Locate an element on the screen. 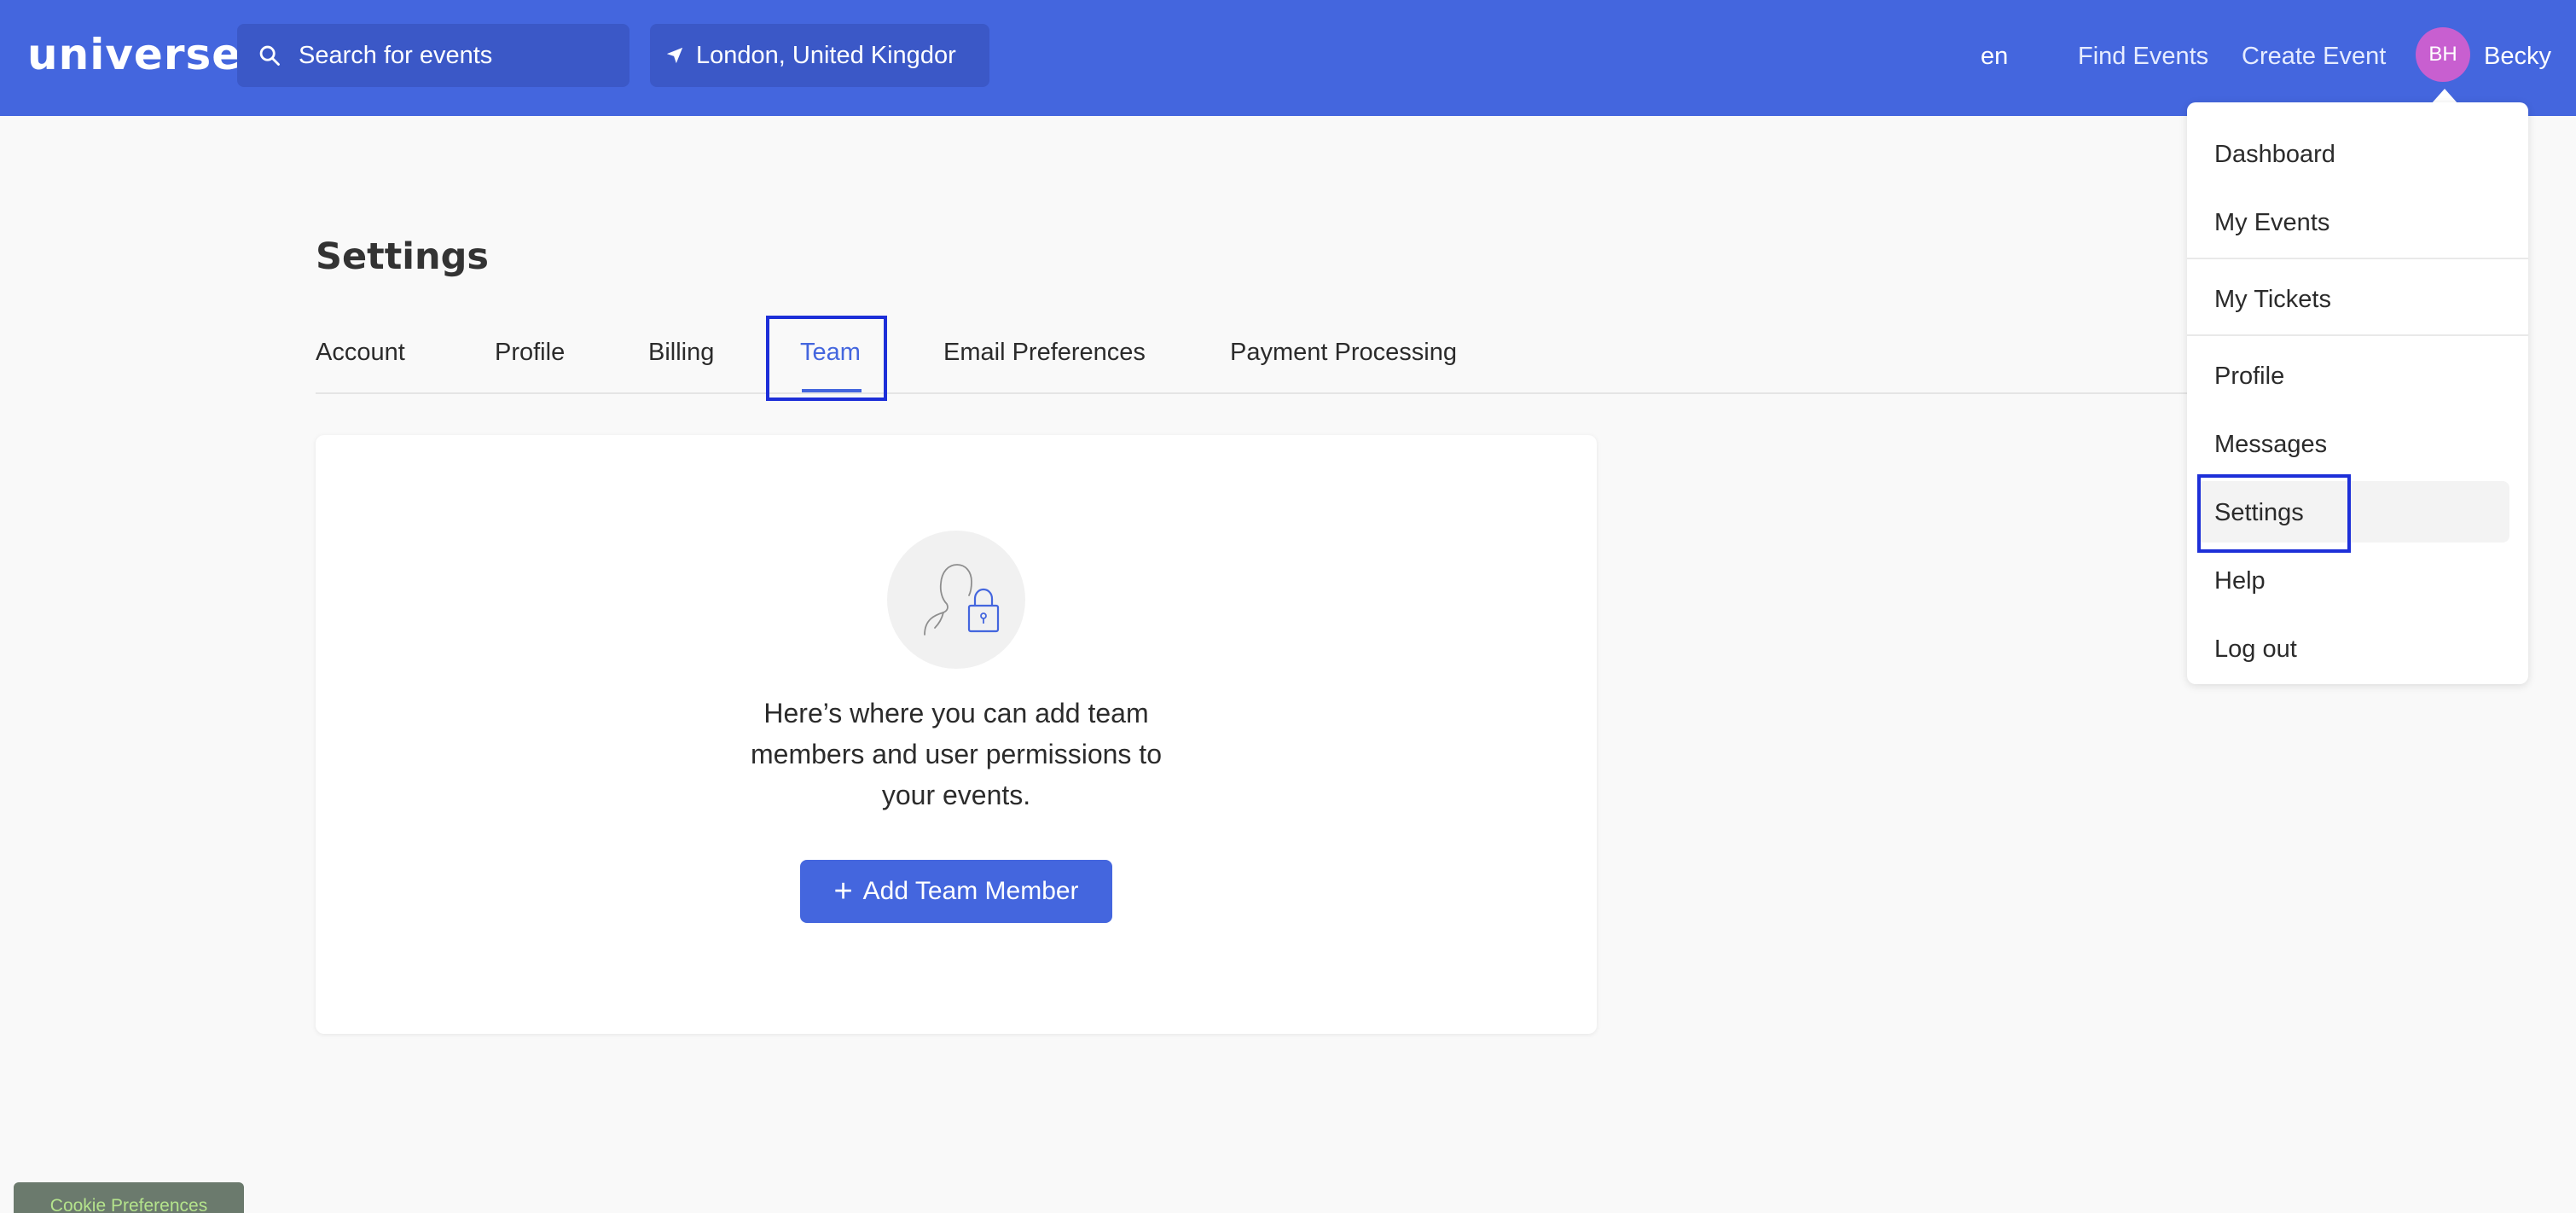  universe-logo: universe is located at coordinates (134, 54).